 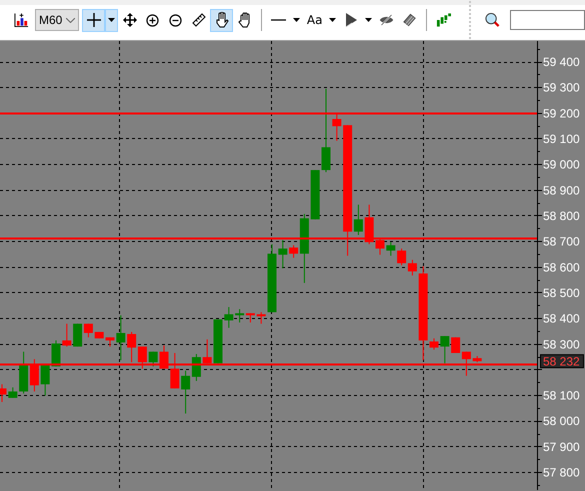 I want to click on pointing-hand-icon, so click(x=221, y=20).